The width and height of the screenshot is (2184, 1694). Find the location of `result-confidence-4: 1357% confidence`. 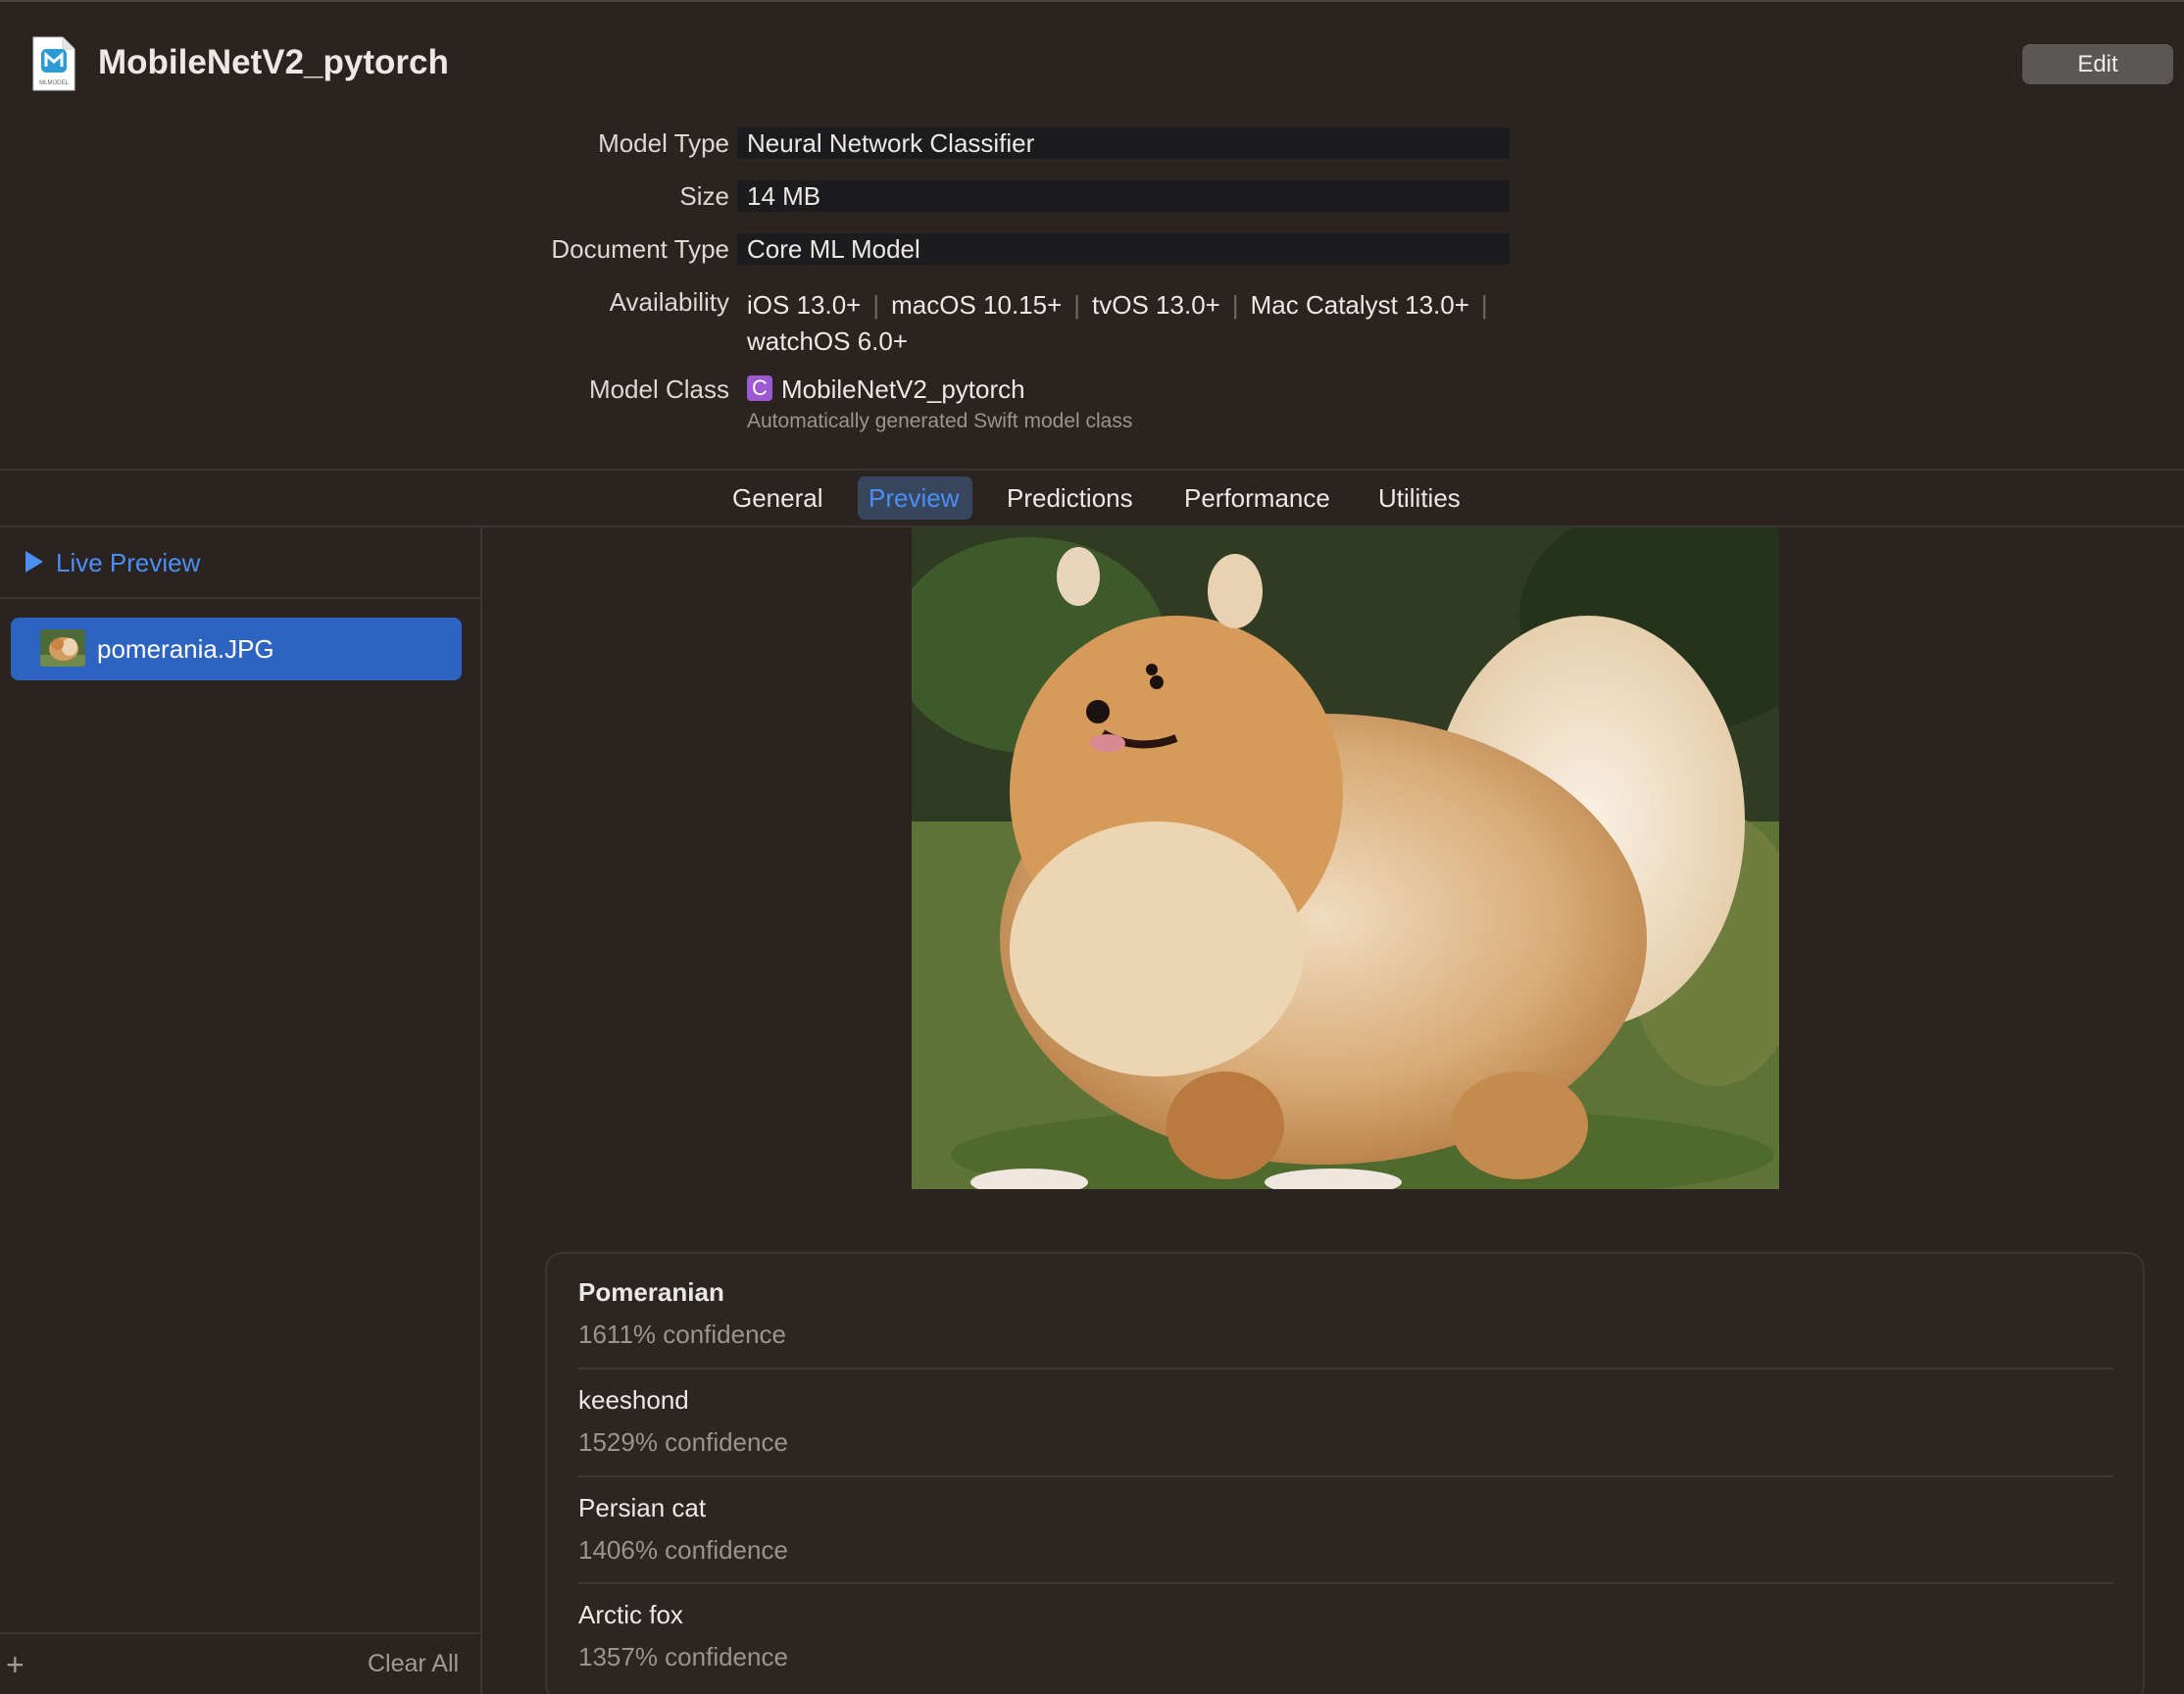

result-confidence-4: 1357% confidence is located at coordinates (683, 1656).